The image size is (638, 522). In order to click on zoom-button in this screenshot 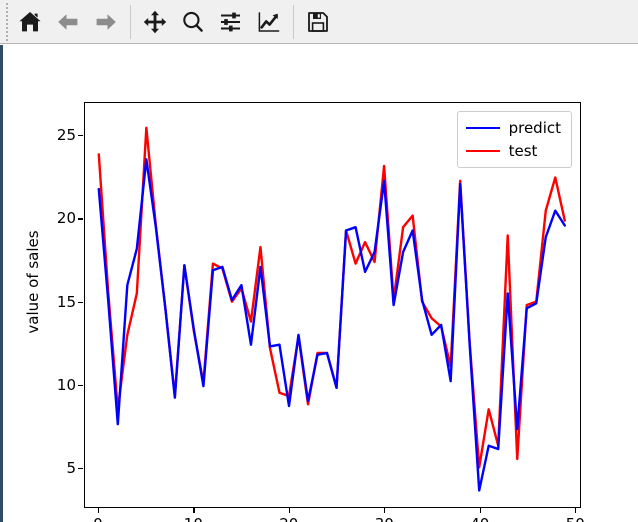, I will do `click(193, 22)`.